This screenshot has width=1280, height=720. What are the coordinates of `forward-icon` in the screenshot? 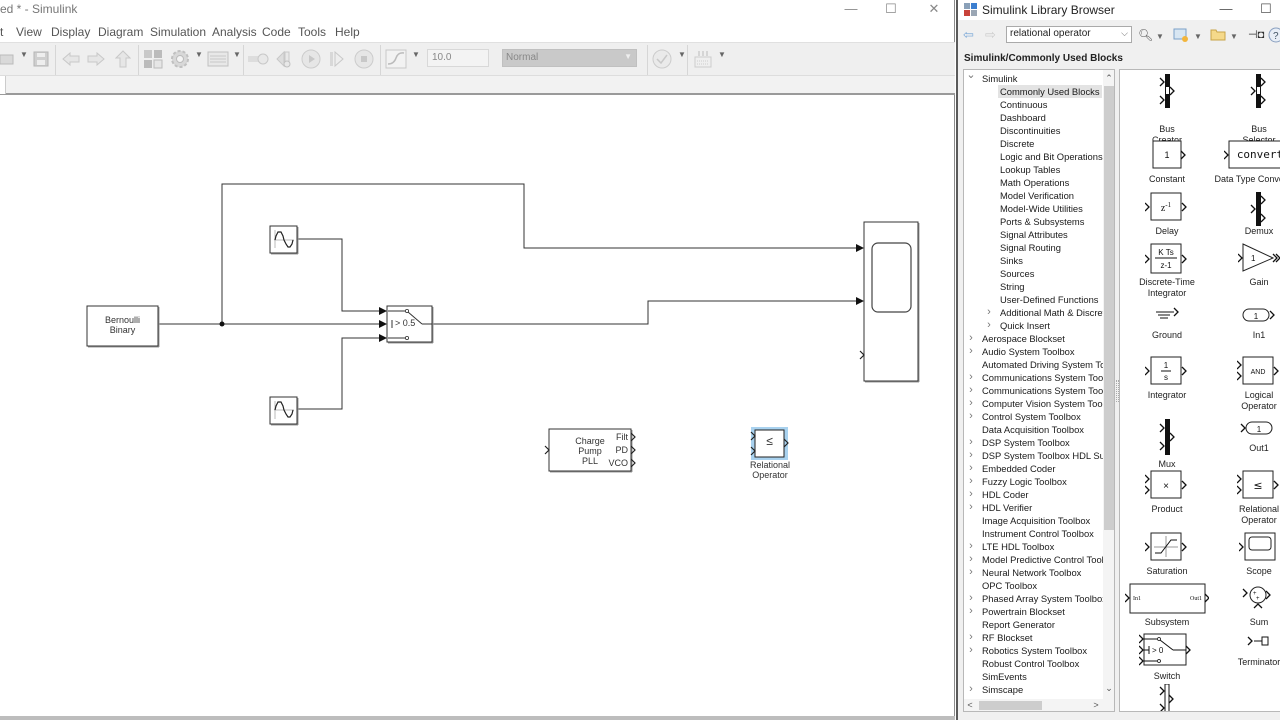 It's located at (96, 59).